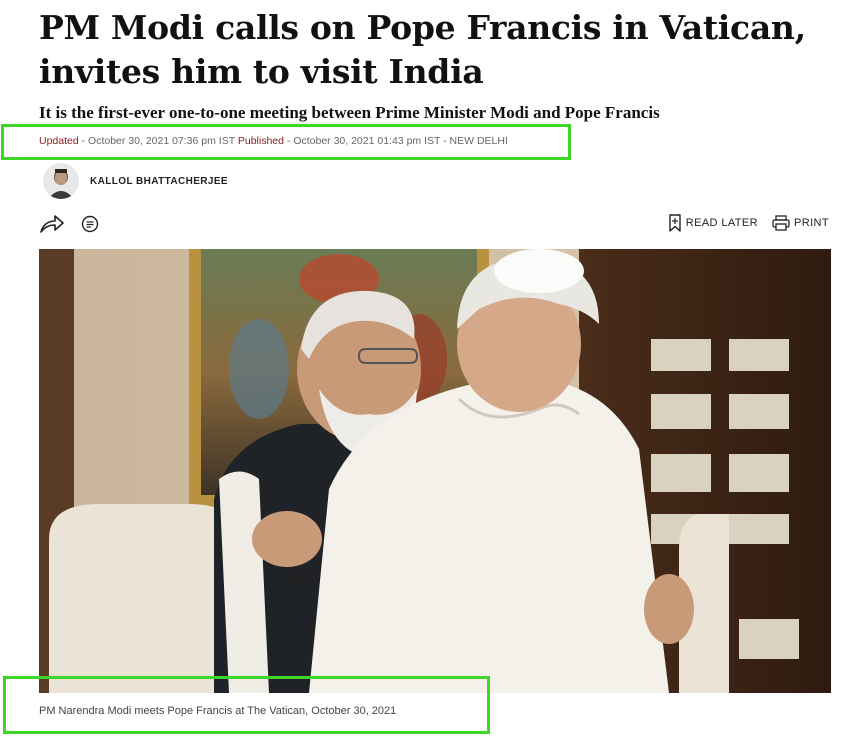 Image resolution: width=841 pixels, height=737 pixels. Describe the element at coordinates (781, 223) in the screenshot. I see `print-icon` at that location.